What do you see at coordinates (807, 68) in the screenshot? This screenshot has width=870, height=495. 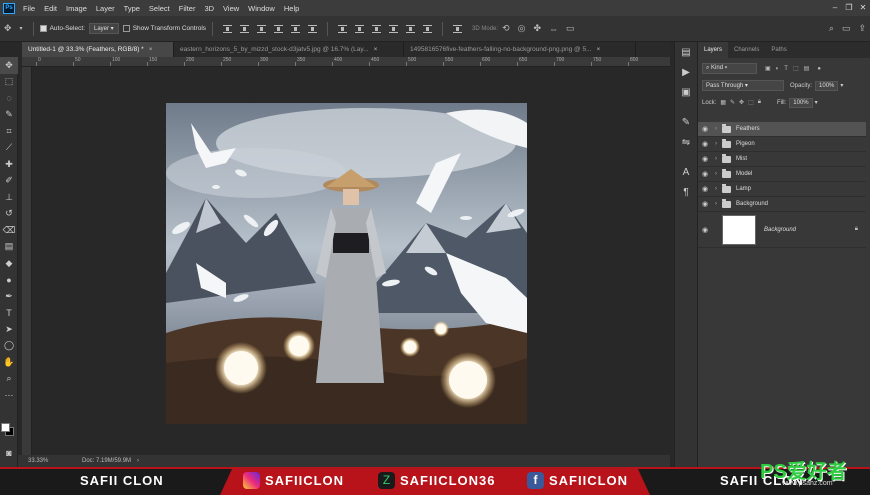 I see `filter-smart-icon: ▤` at bounding box center [807, 68].